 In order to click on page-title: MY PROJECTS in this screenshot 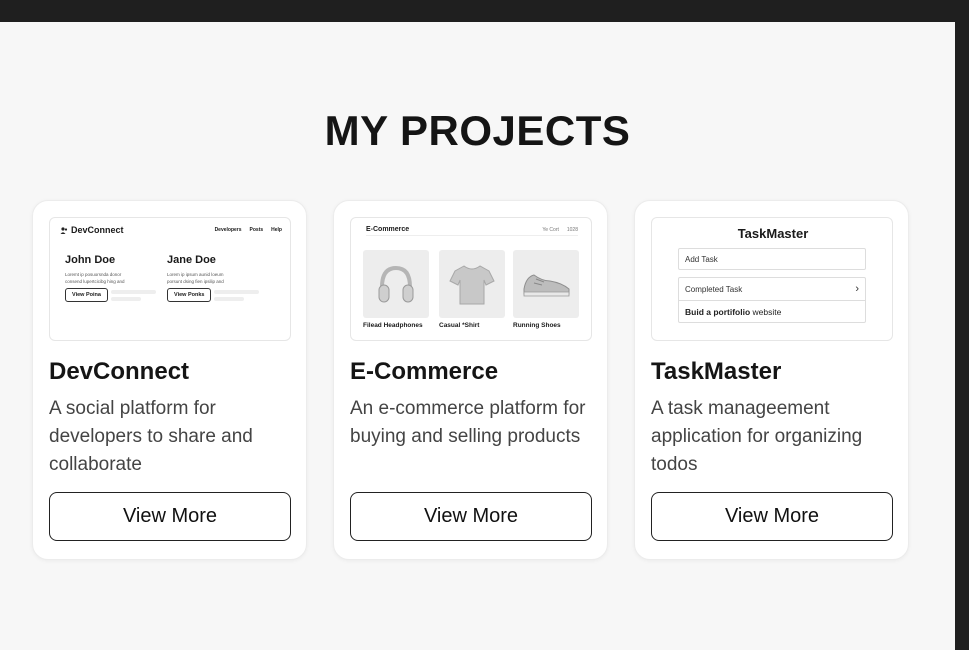, I will do `click(477, 130)`.